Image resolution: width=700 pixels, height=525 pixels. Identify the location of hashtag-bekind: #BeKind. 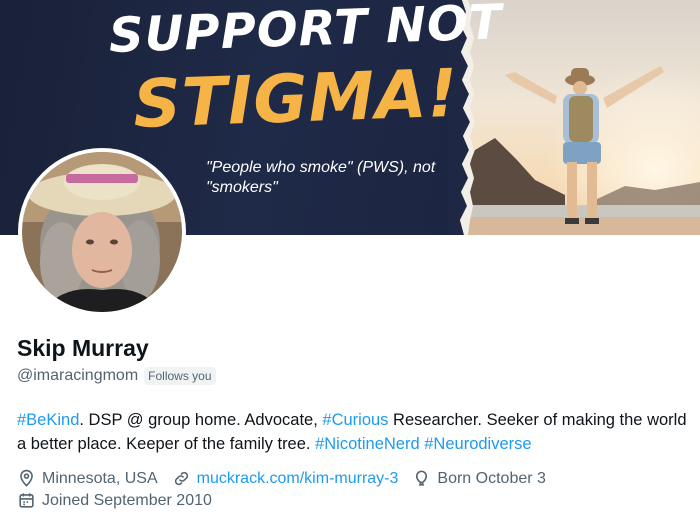
(48, 420).